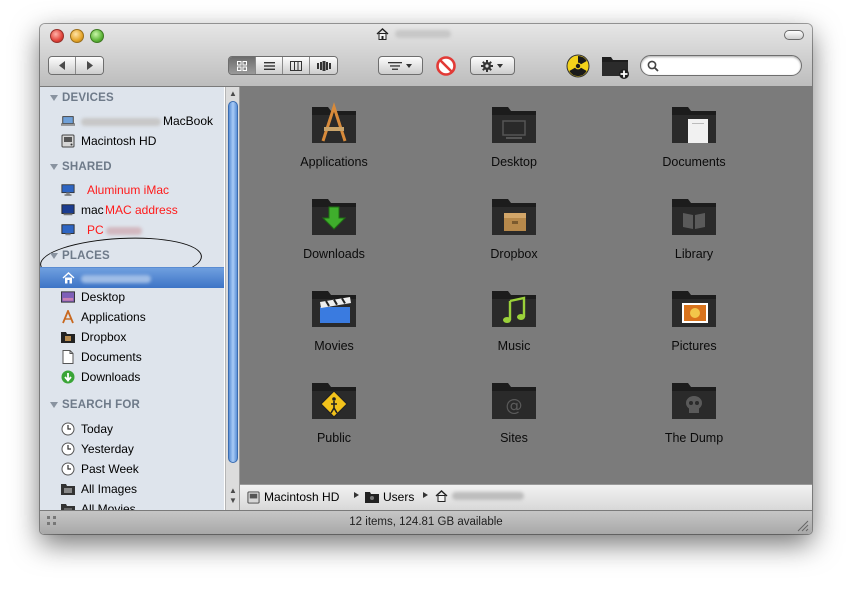 This screenshot has height=589, width=852. I want to click on folder-the-dump: The Dump, so click(694, 415).